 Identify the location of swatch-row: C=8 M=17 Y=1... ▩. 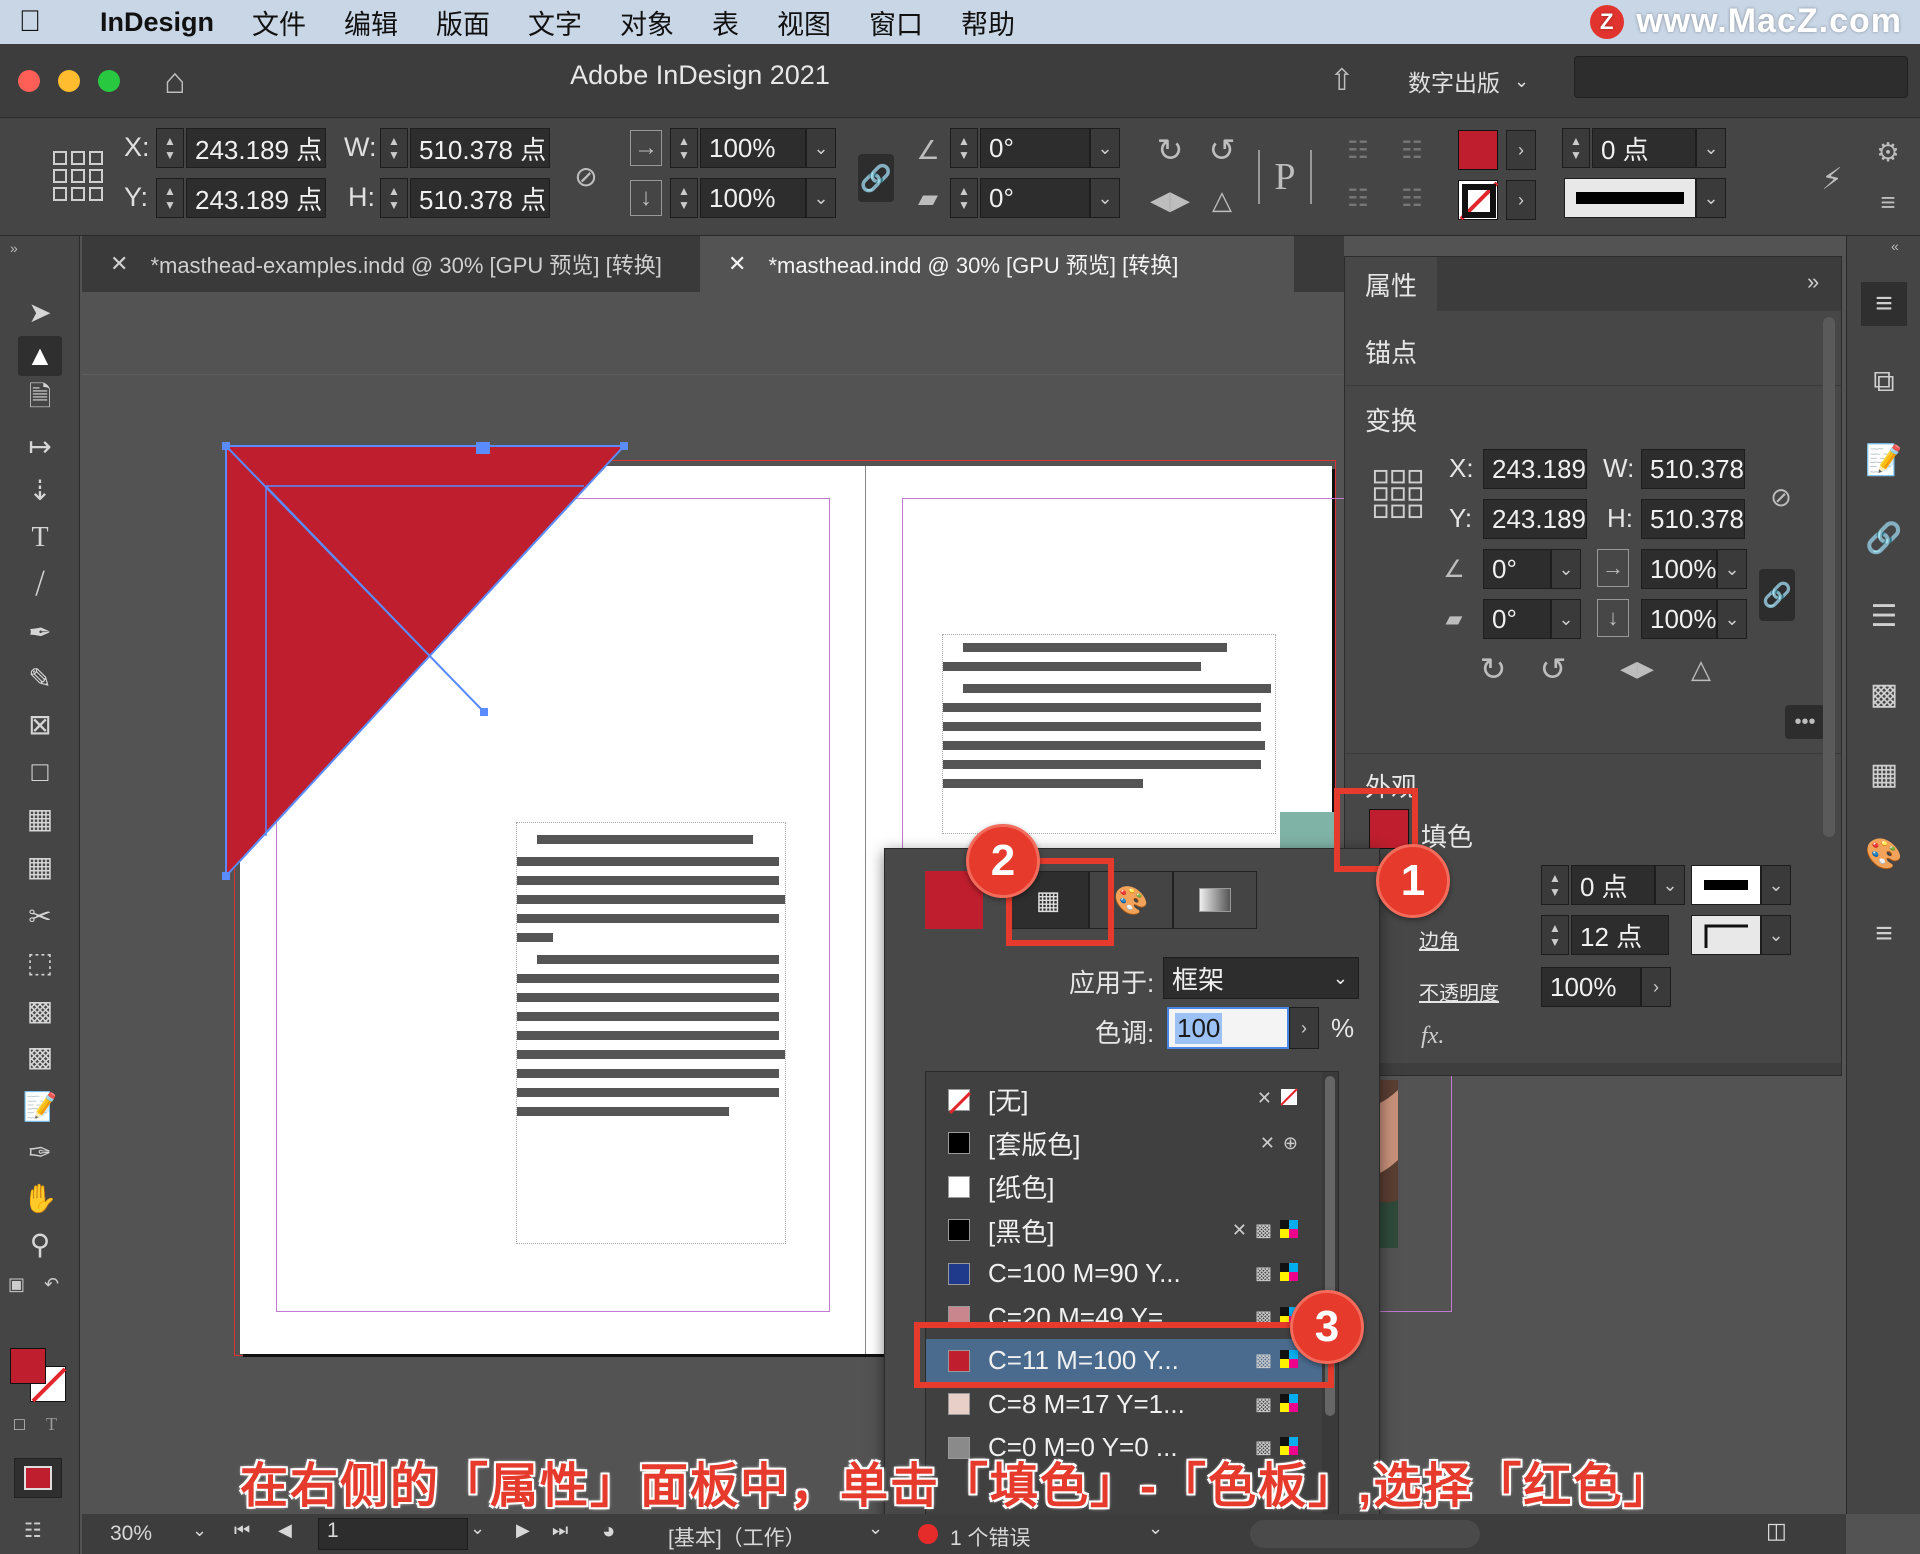
(1124, 1404).